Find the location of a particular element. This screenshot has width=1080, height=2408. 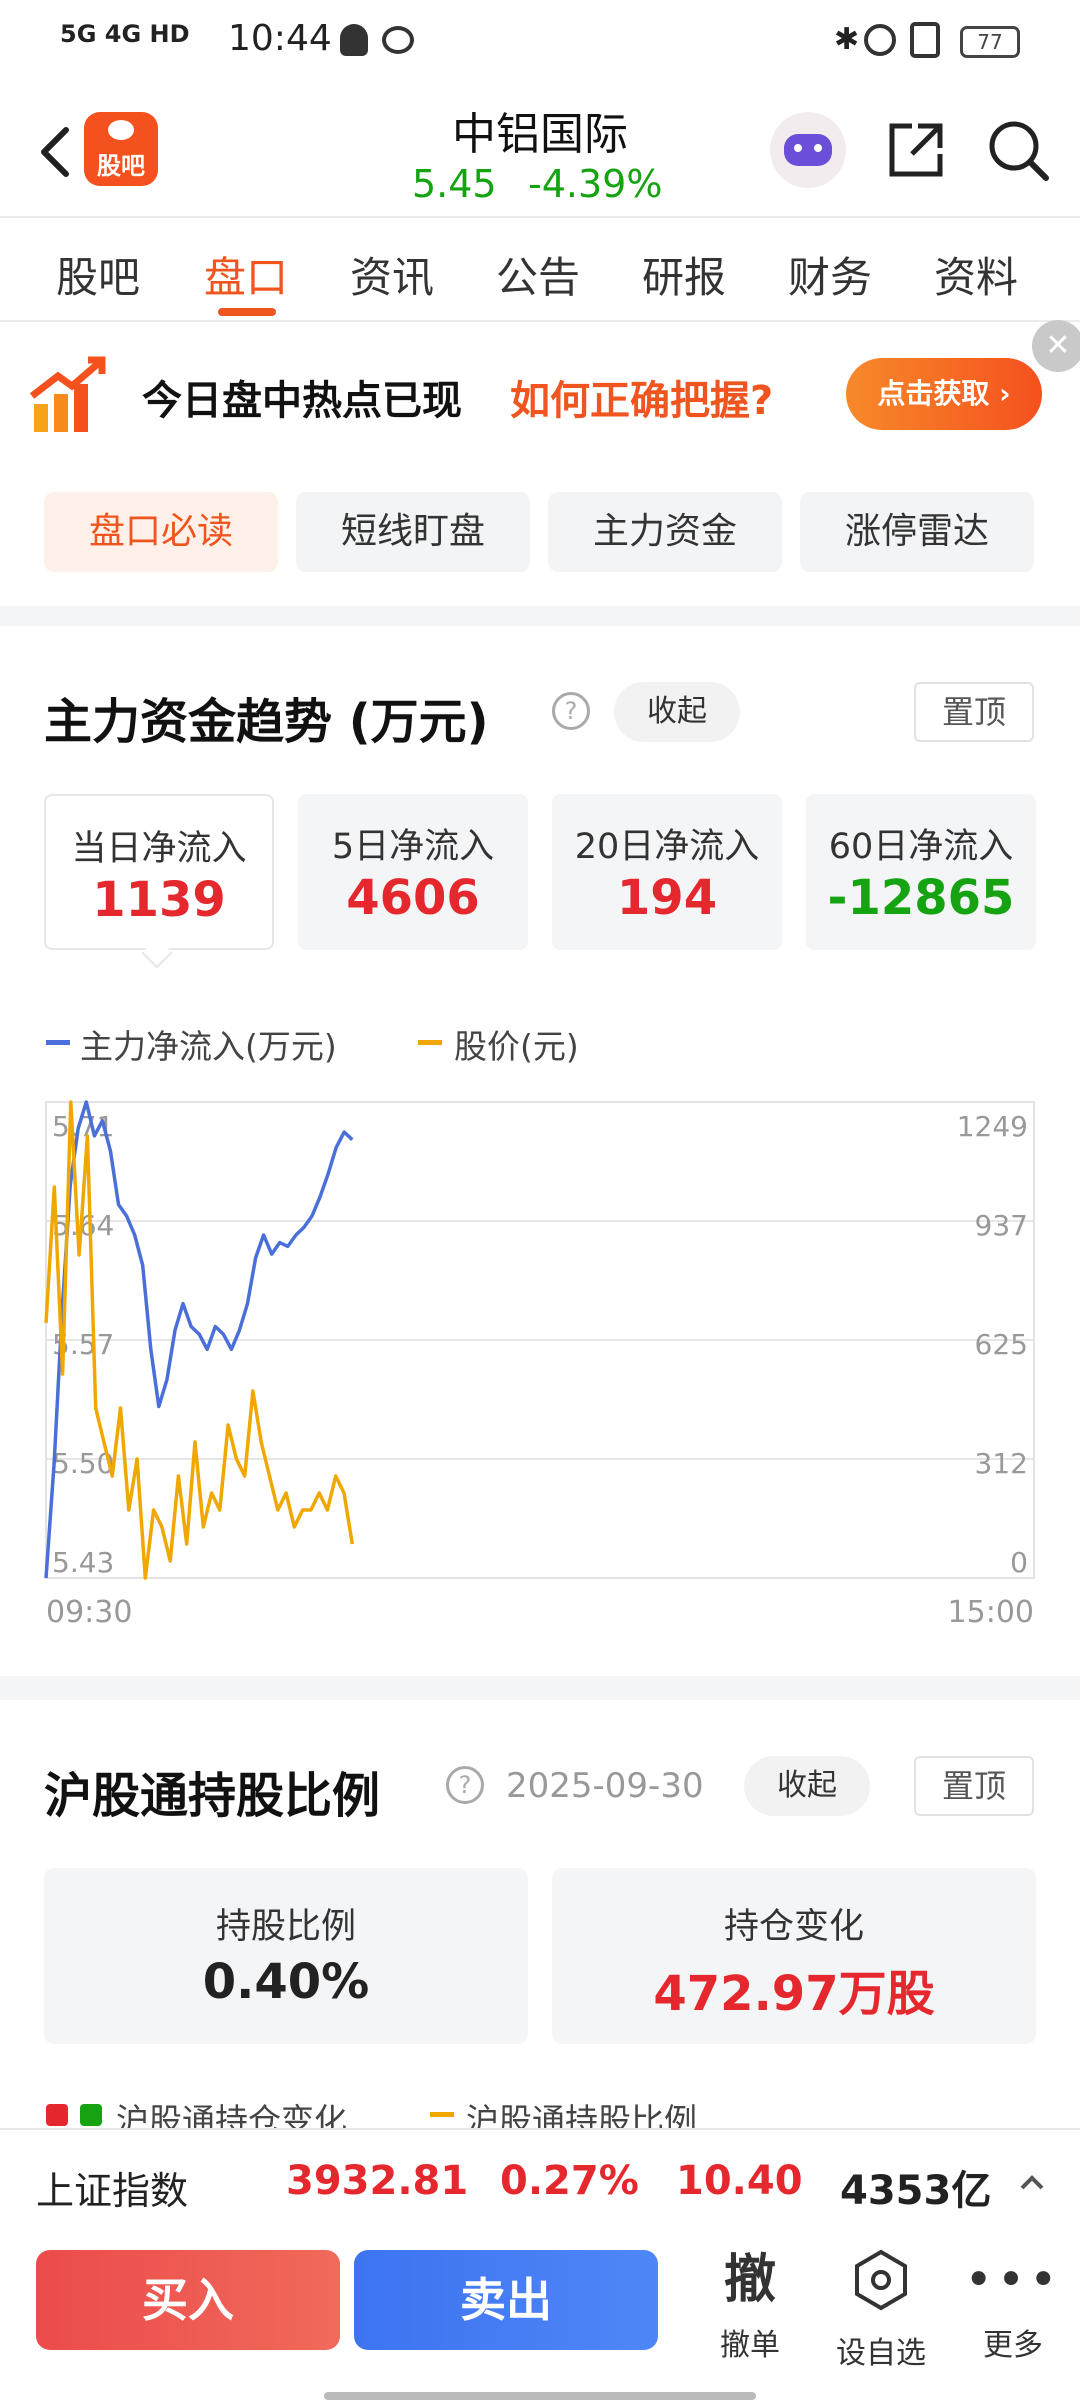

flow-box-today: 当日净流入 1139 is located at coordinates (159, 872).